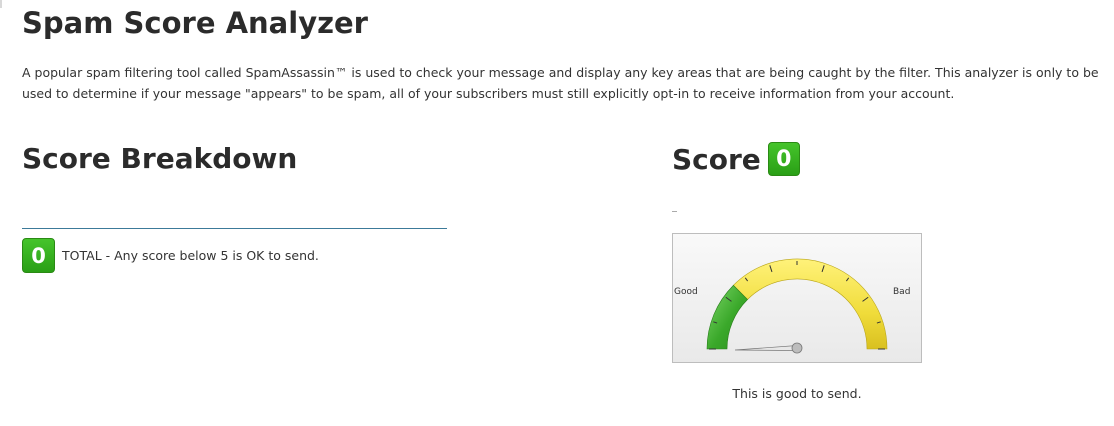 The height and width of the screenshot is (426, 1114). I want to click on gauge-bad-band, so click(810, 304).